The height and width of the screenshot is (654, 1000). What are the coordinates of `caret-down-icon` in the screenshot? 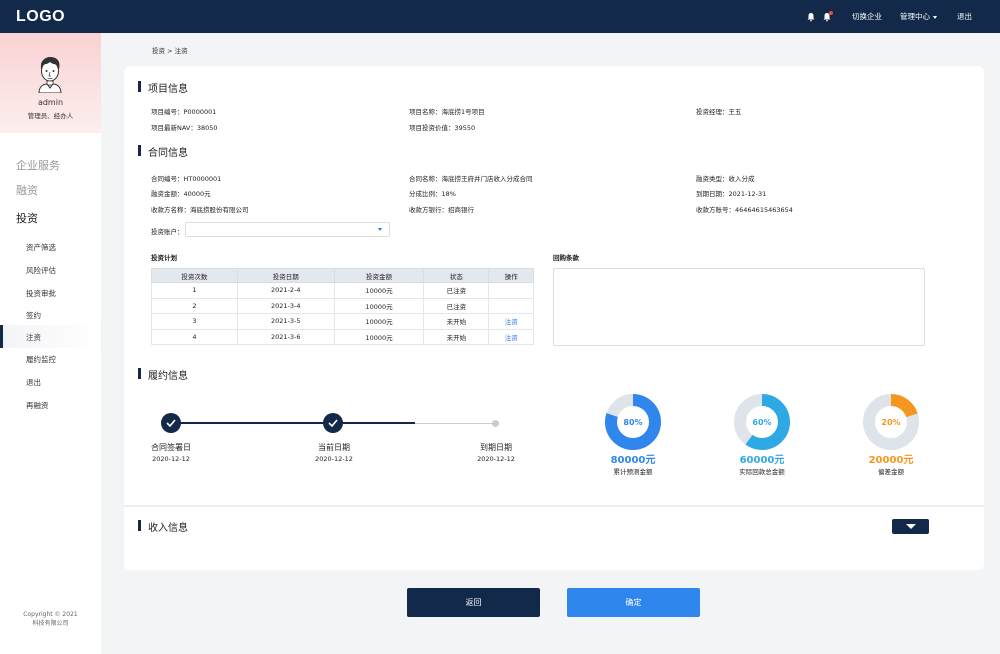 It's located at (911, 526).